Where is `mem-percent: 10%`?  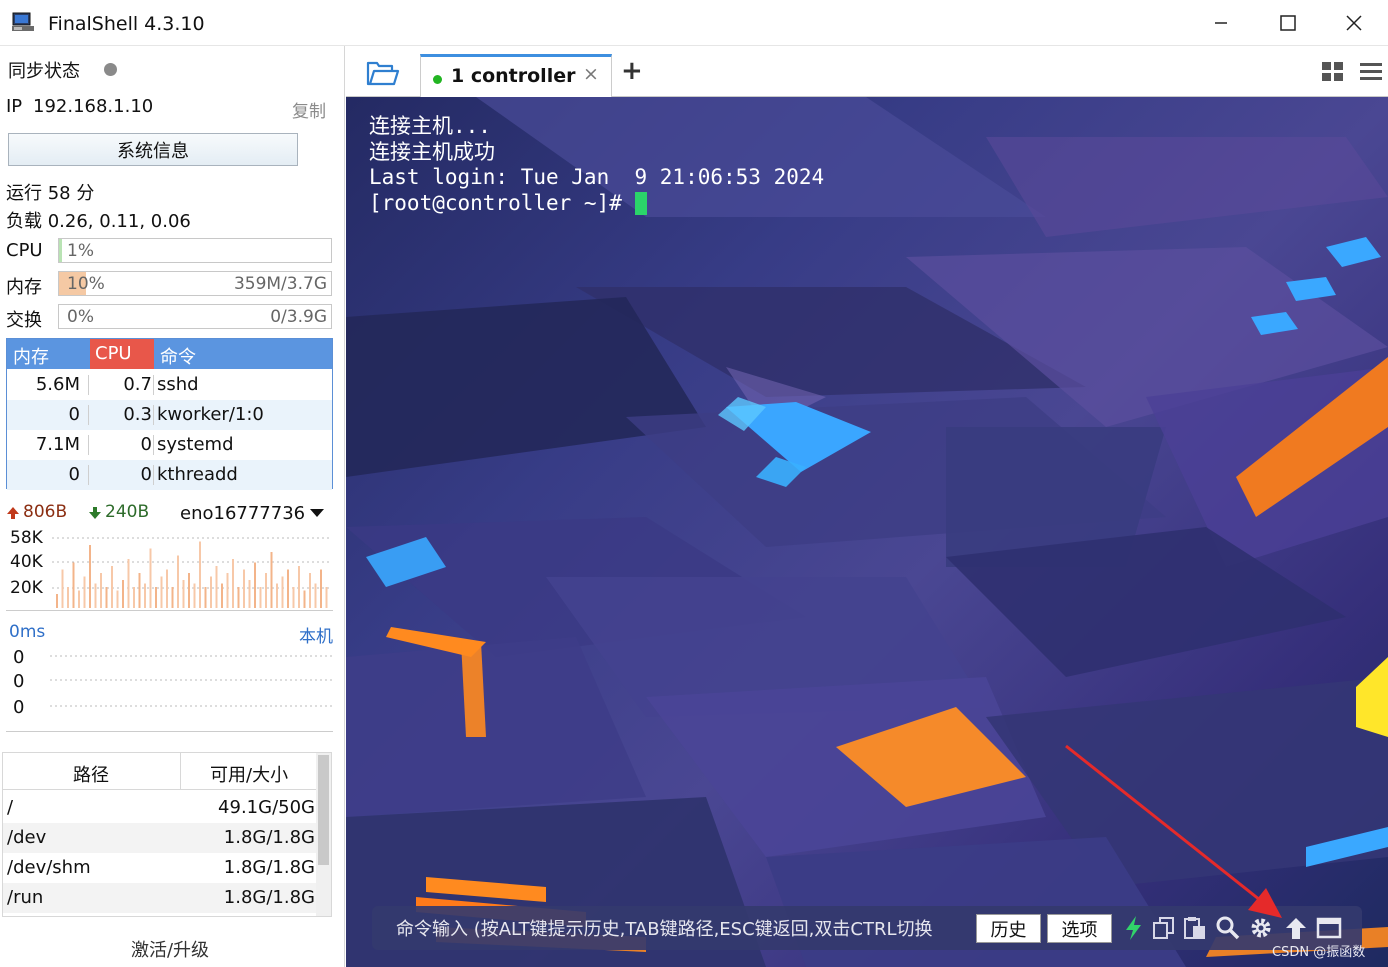
mem-percent: 10% is located at coordinates (86, 284).